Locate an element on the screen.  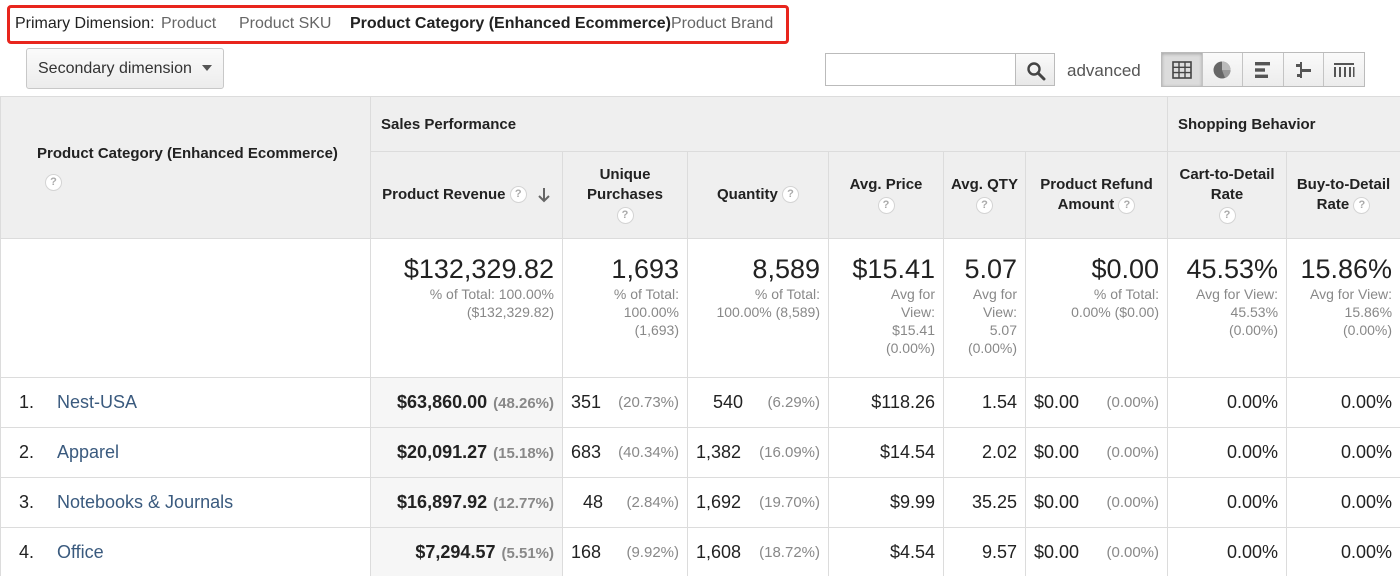
total-quantity-cell: 8,589 % of Total: 100.00% (8,589) is located at coordinates (758, 308).